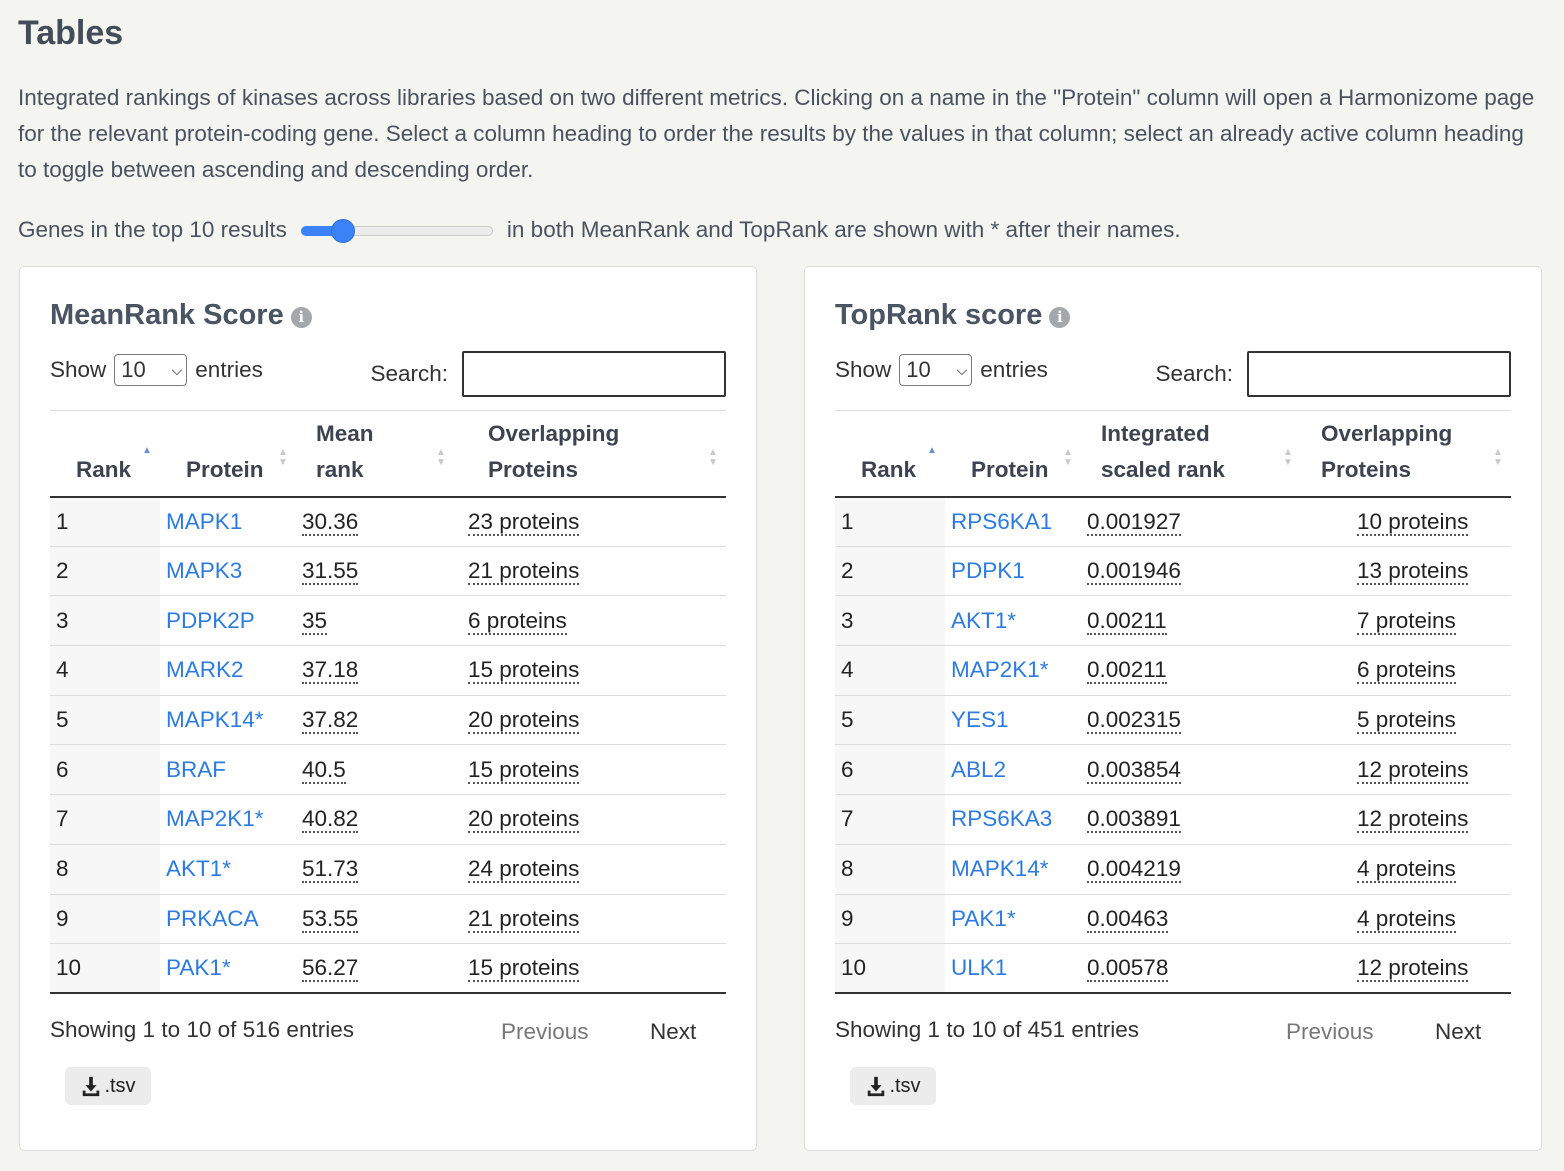  I want to click on table-row: 7 RPS6KA3 0.003891 12 proteins, so click(1173, 819).